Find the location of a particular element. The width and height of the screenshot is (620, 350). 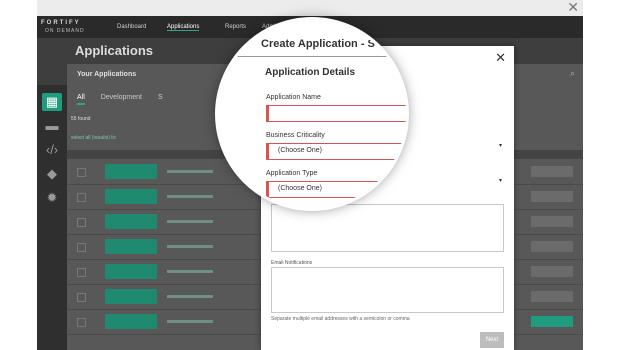

business-criticality-value: (Choose One) is located at coordinates (300, 150).